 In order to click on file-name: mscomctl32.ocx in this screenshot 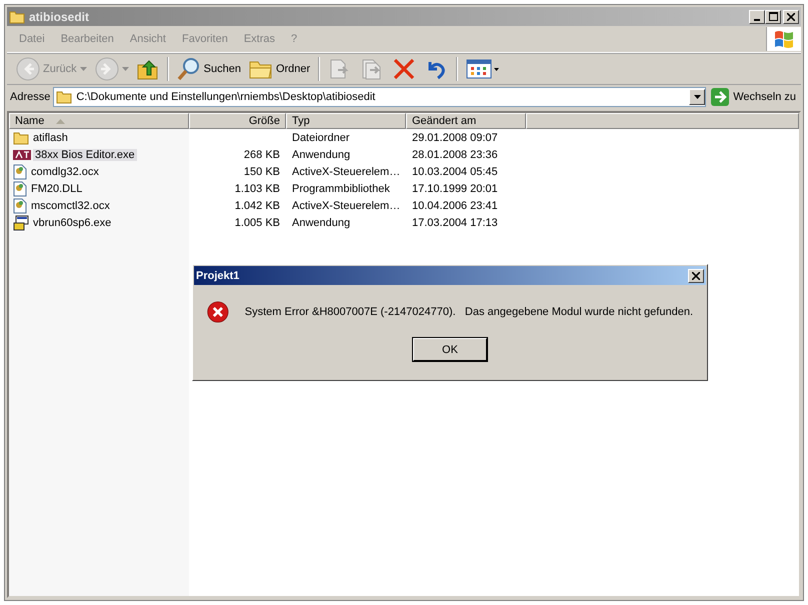, I will do `click(70, 206)`.